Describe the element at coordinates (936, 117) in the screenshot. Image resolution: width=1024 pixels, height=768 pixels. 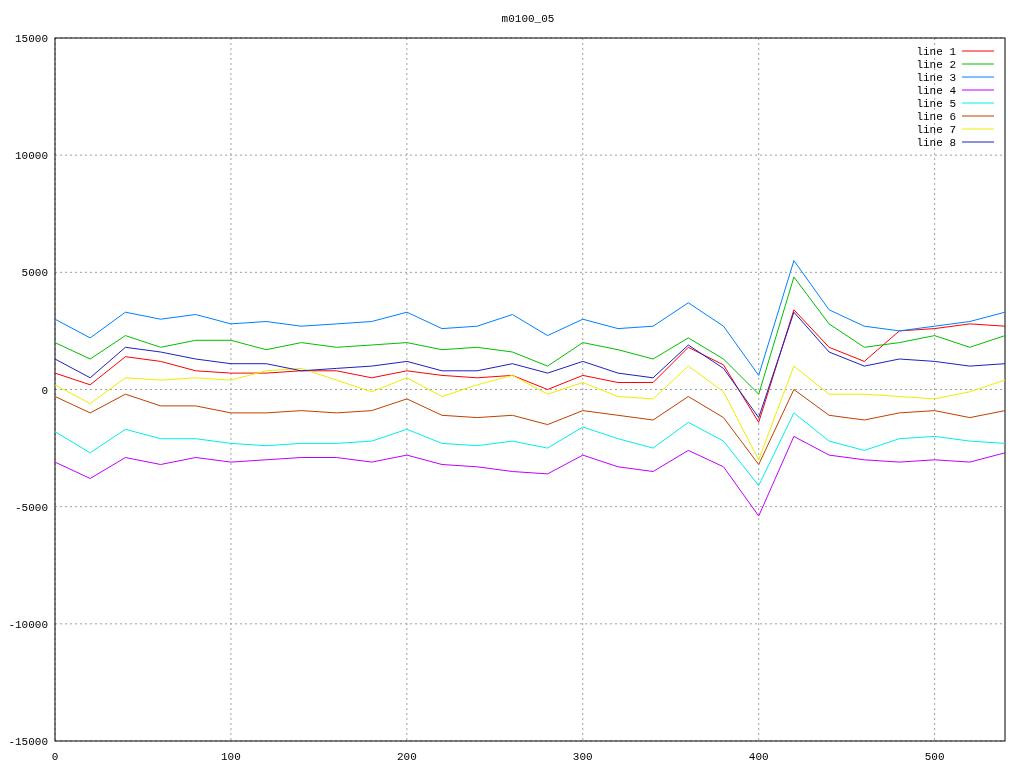
I see `legend-label: line 6` at that location.